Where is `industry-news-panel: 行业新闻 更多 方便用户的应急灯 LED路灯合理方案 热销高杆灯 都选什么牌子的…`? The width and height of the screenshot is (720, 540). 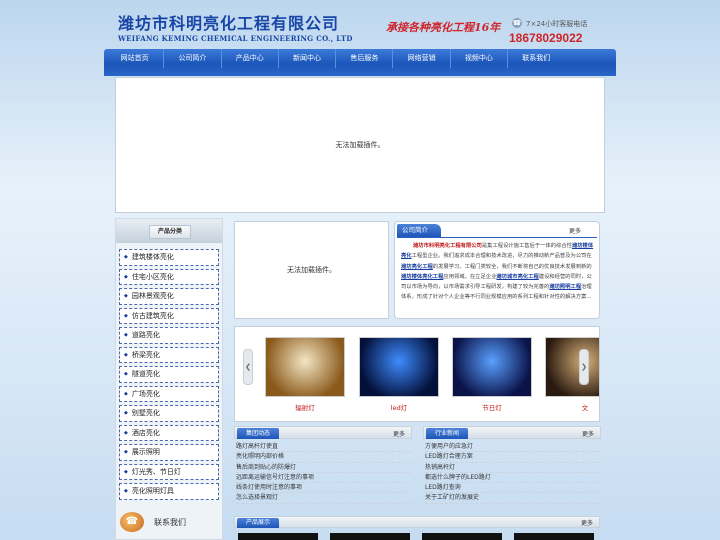 industry-news-panel: 行业新闻 更多 方便用户的应急灯 LED路灯合理方案 热销高杆灯 都选什么牌子的… is located at coordinates (512, 469).